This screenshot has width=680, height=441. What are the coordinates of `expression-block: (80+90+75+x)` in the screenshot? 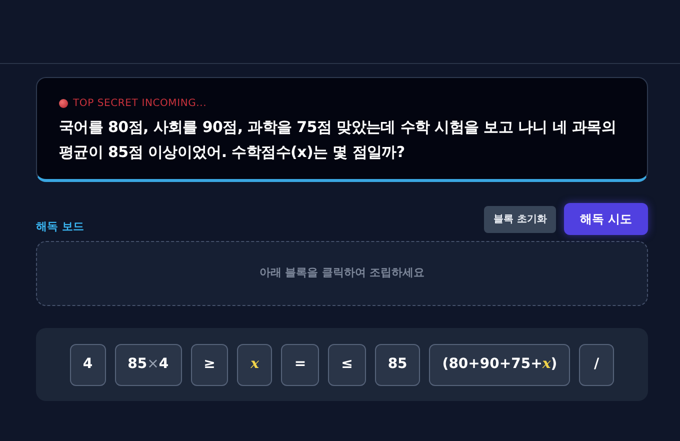 It's located at (499, 365).